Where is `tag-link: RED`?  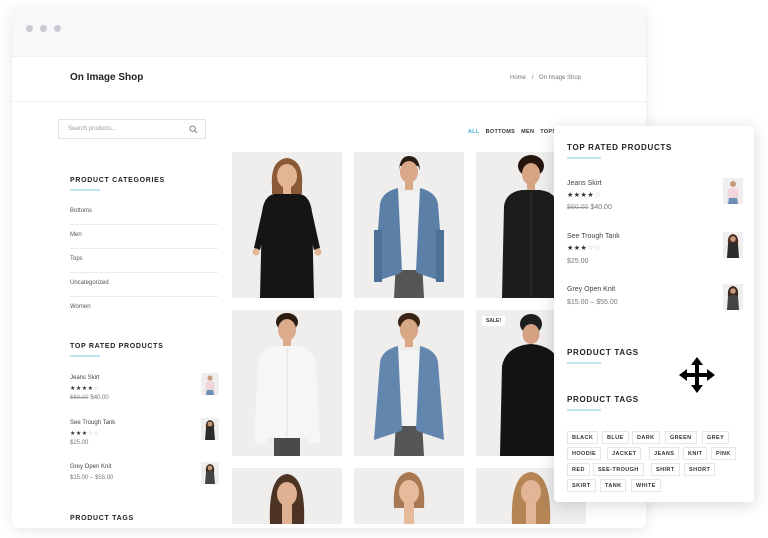
tag-link: RED is located at coordinates (578, 469).